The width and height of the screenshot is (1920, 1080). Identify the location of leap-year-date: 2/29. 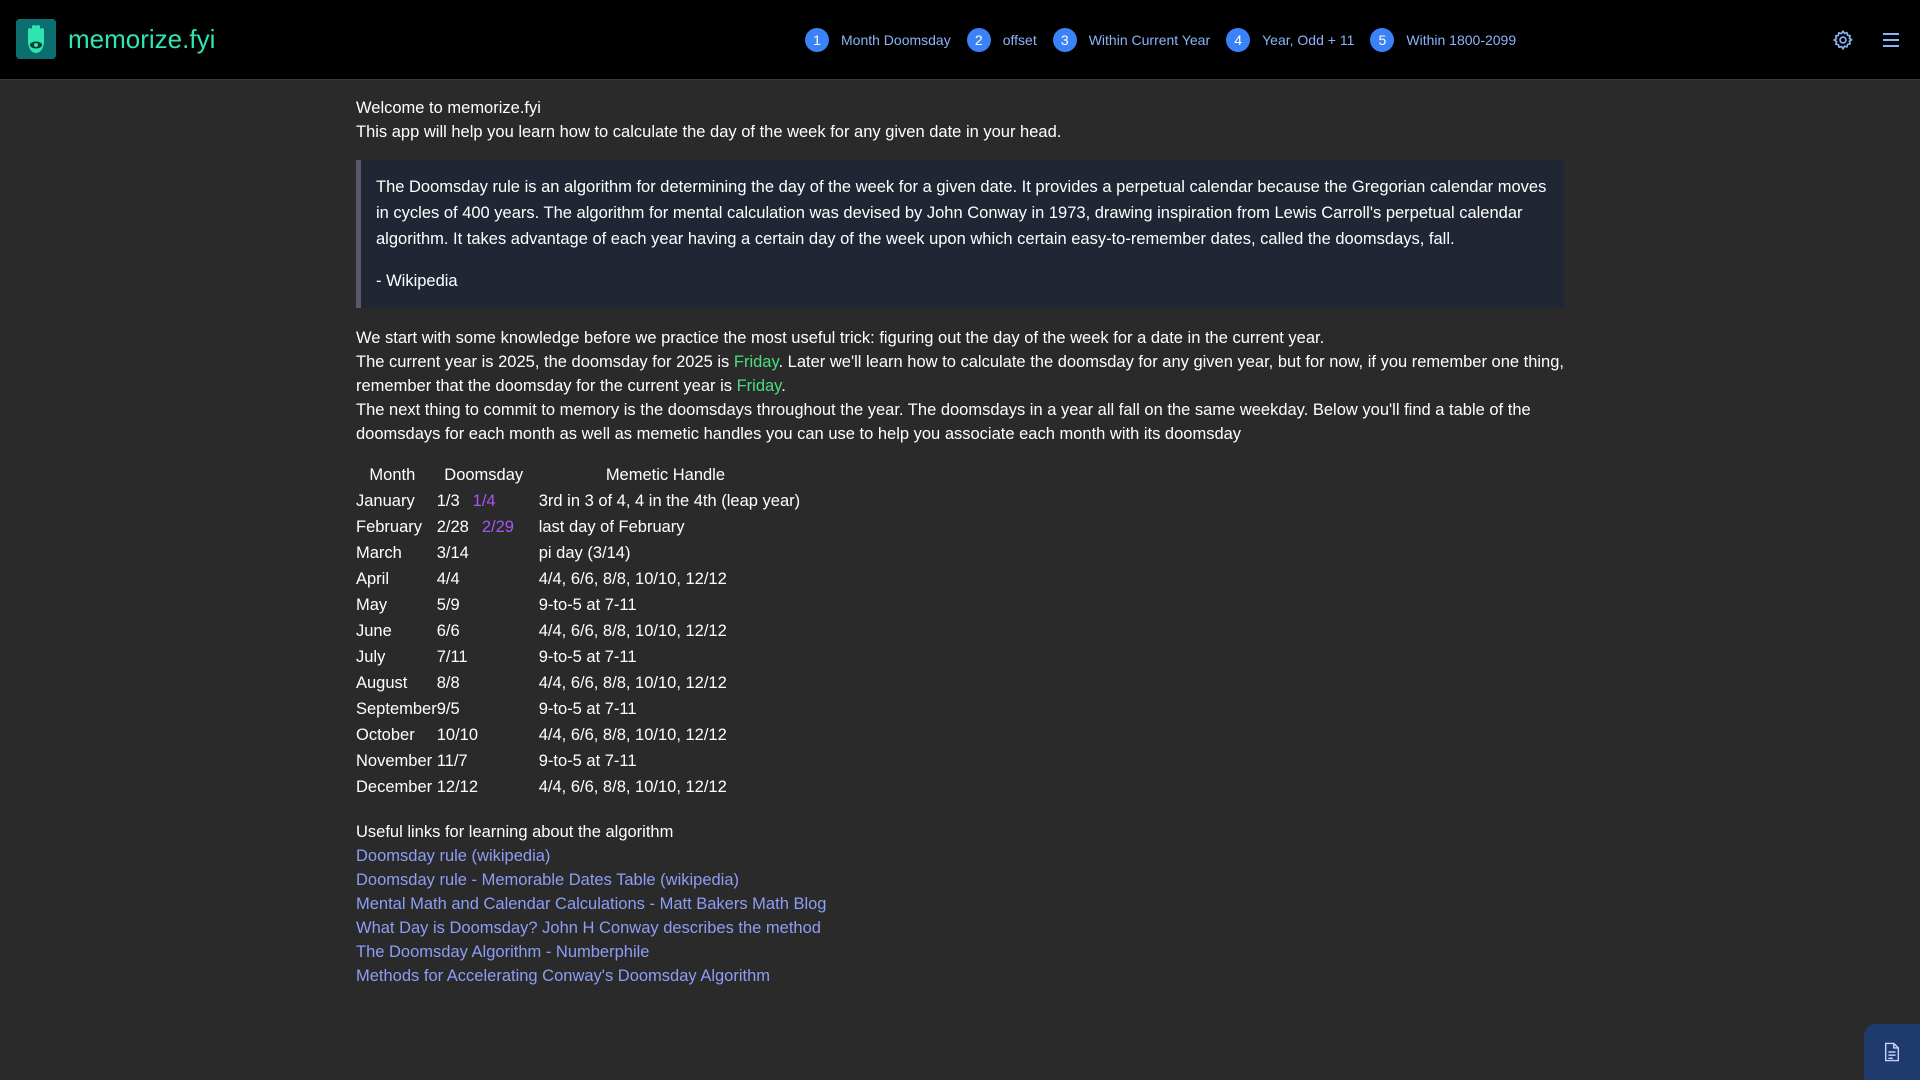
(497, 527).